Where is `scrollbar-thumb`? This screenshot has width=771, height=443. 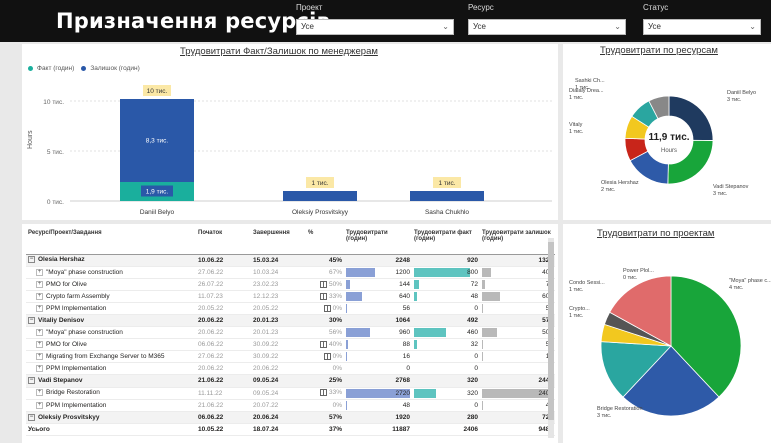 scrollbar-thumb is located at coordinates (551, 331).